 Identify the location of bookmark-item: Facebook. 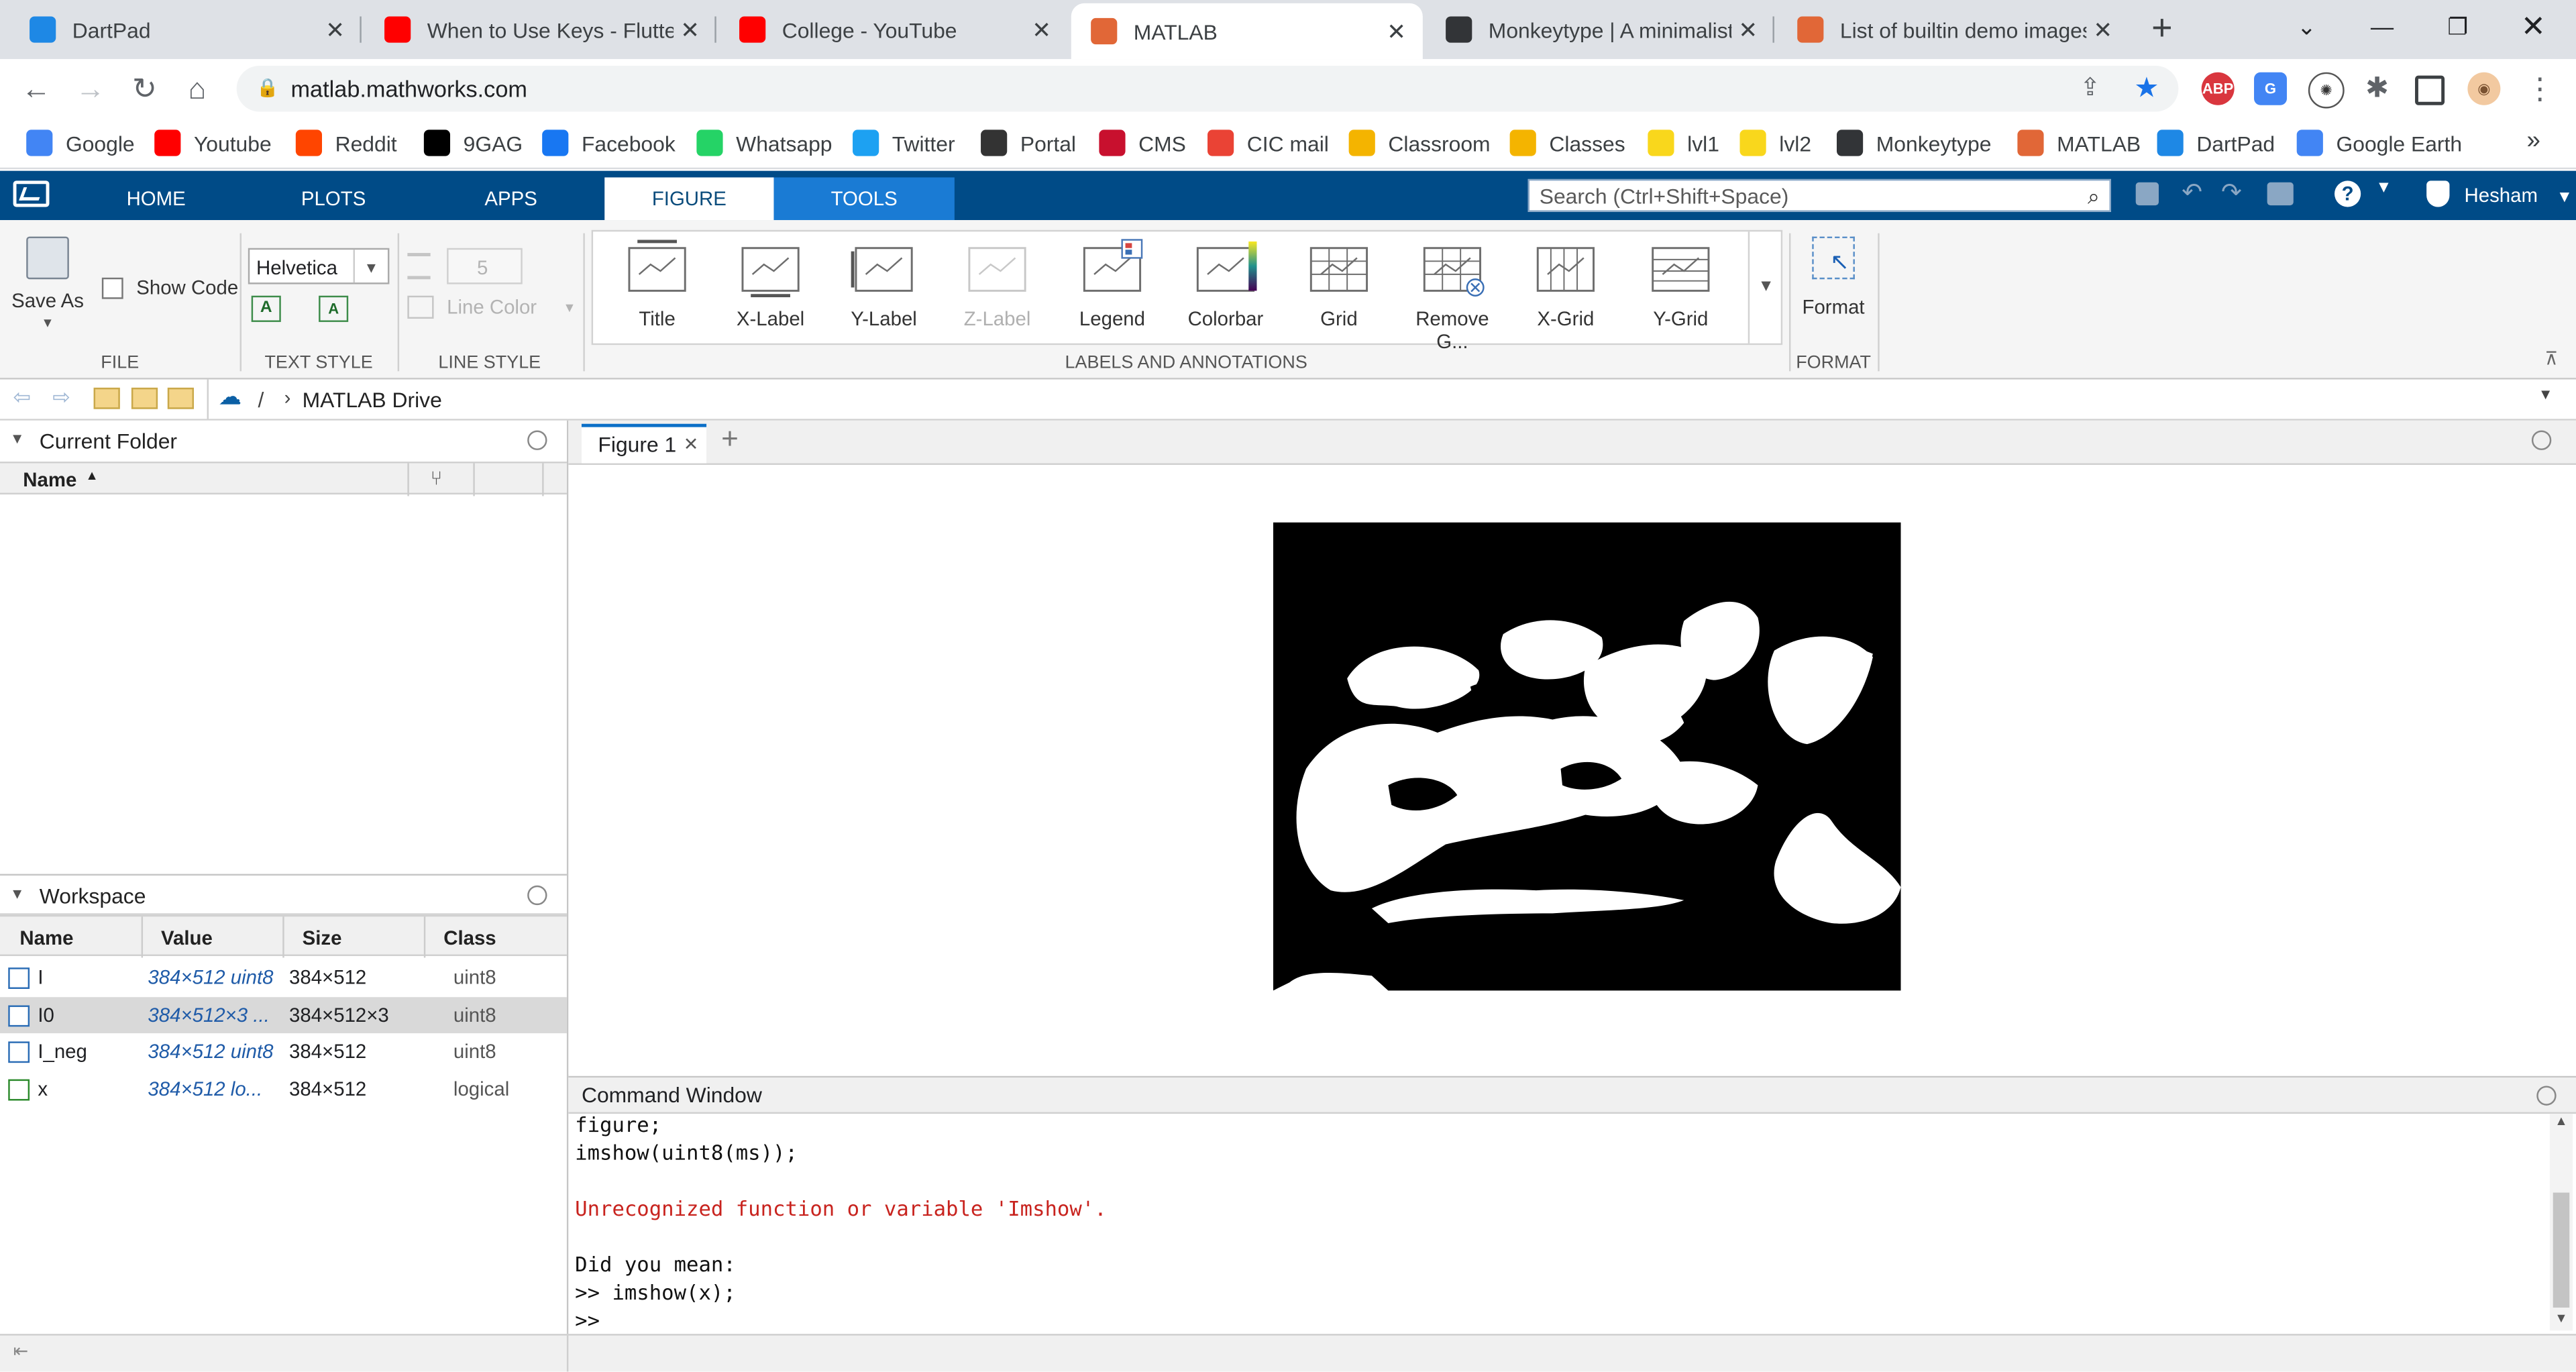
(609, 143).